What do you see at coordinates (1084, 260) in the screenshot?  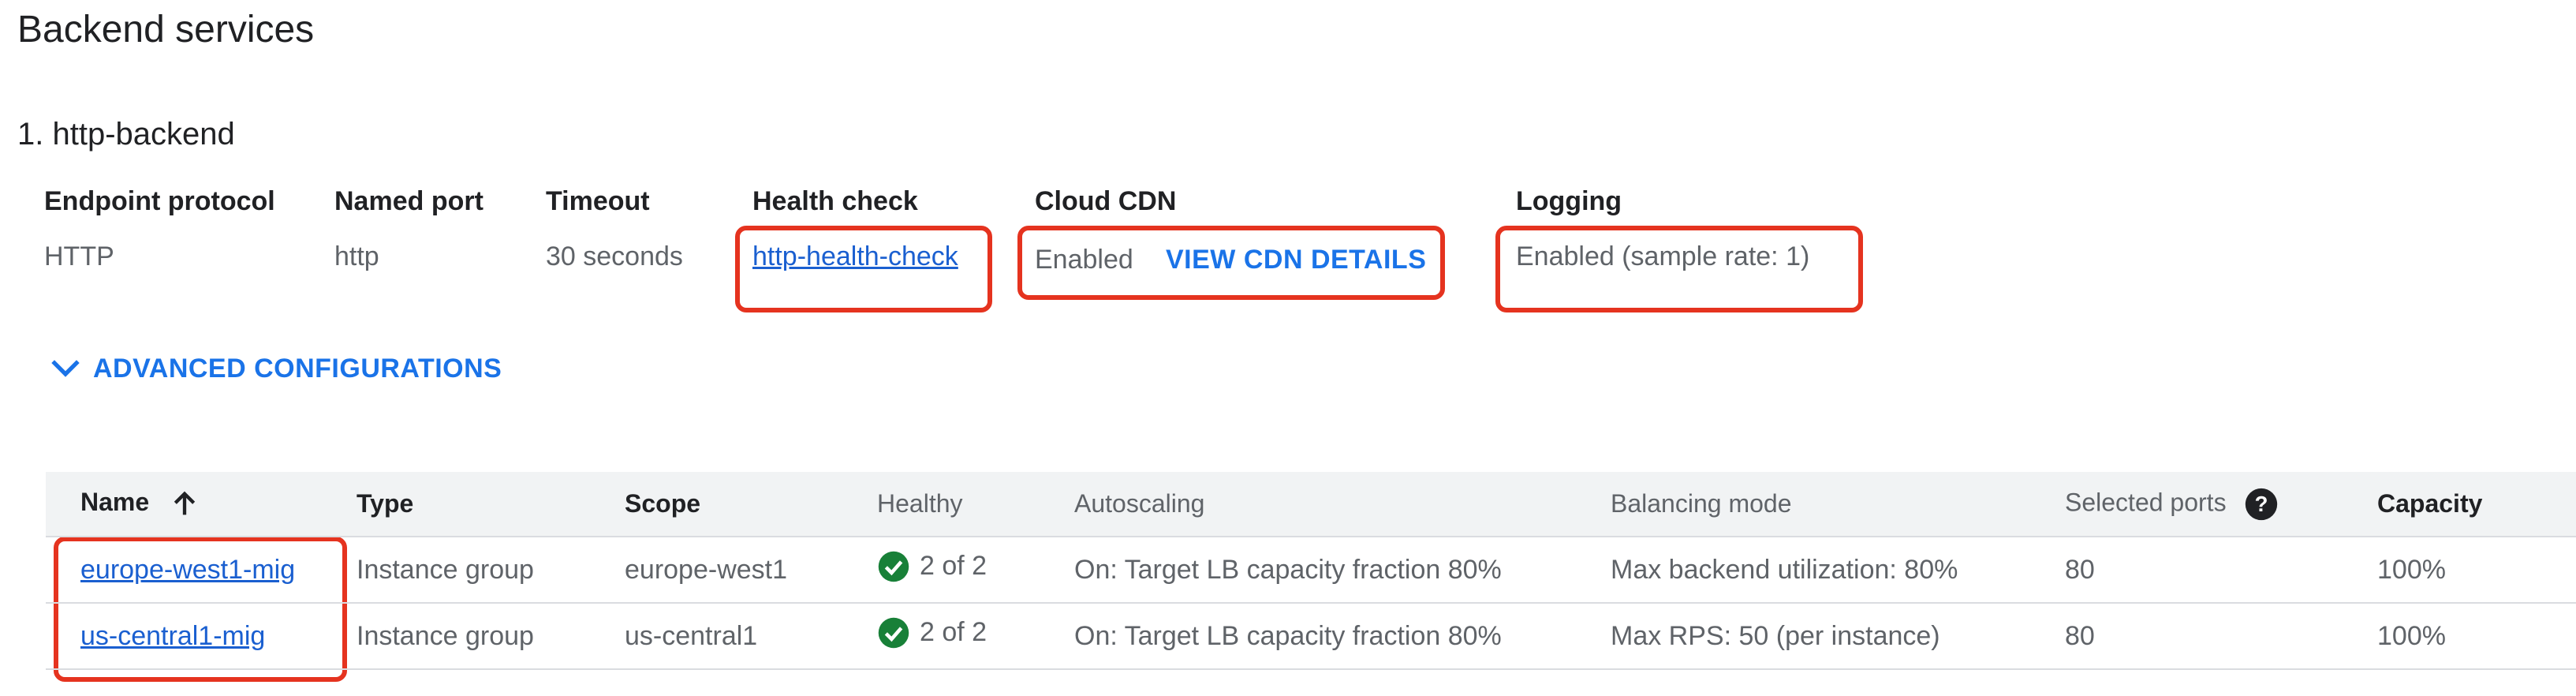 I see `cloud-cdn-value: Enabled` at bounding box center [1084, 260].